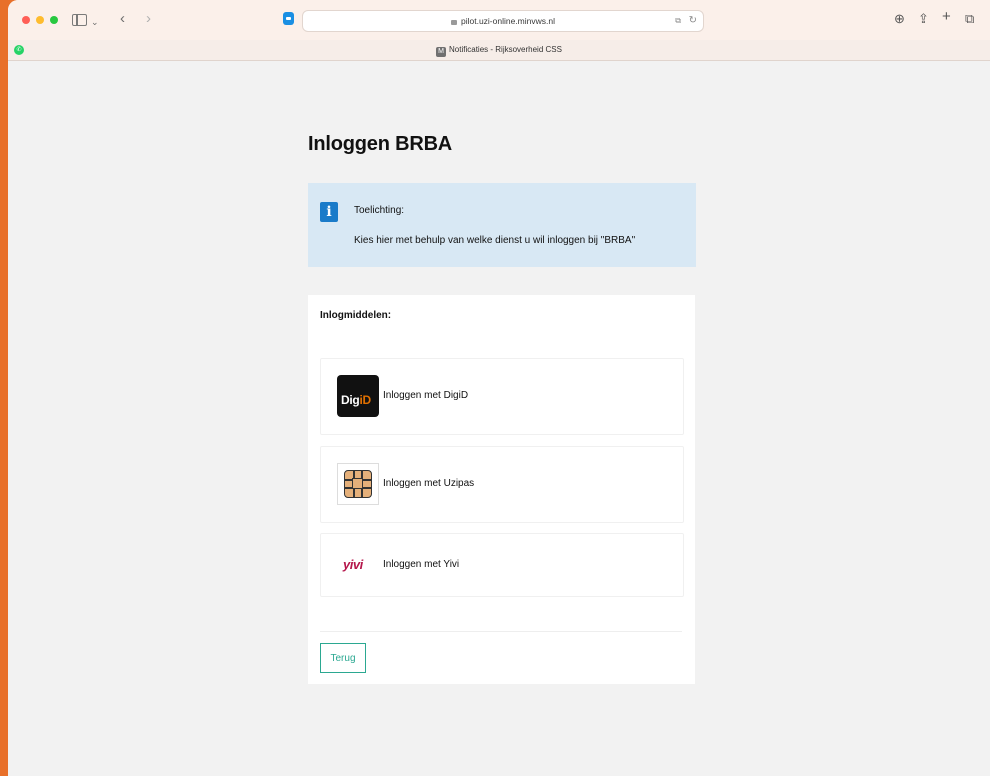 The height and width of the screenshot is (776, 990). I want to click on info-icon: i, so click(329, 212).